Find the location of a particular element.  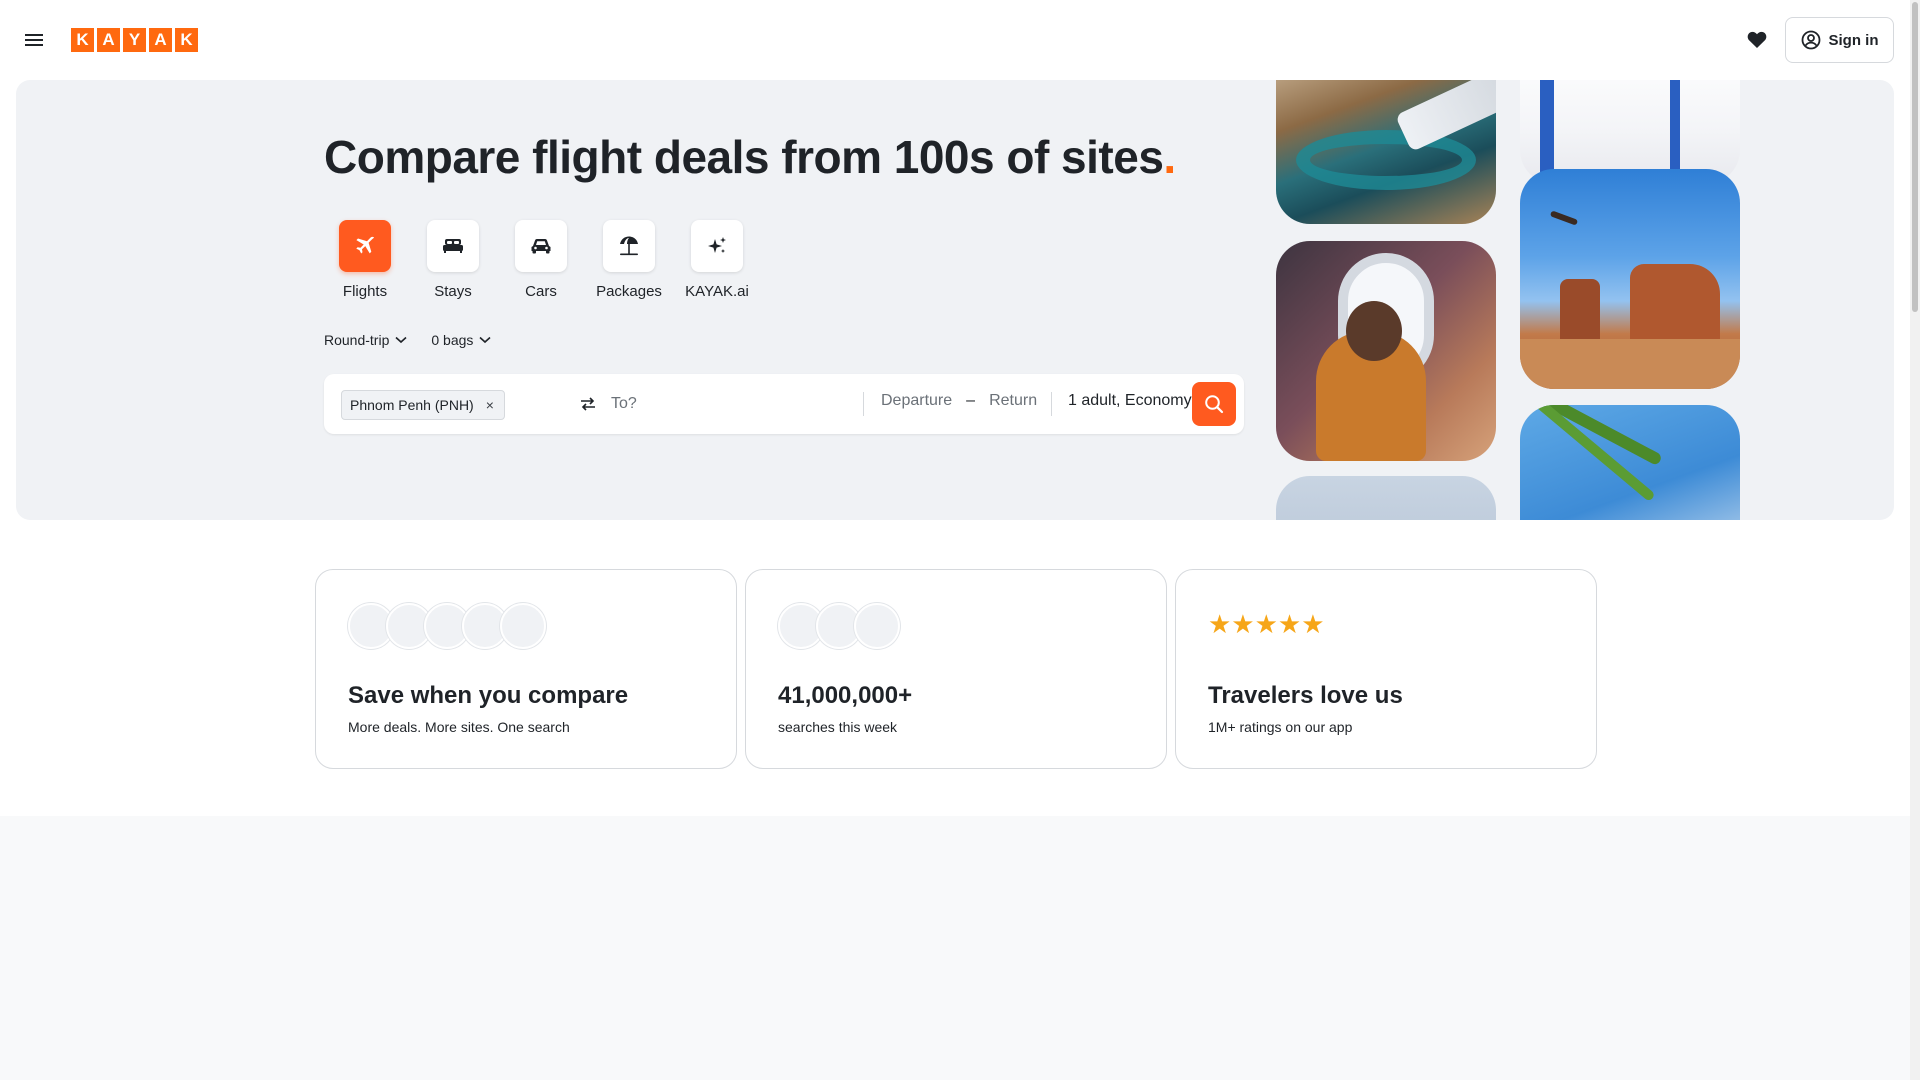

card-subtitle: More deals. More sites. One search is located at coordinates (459, 727).